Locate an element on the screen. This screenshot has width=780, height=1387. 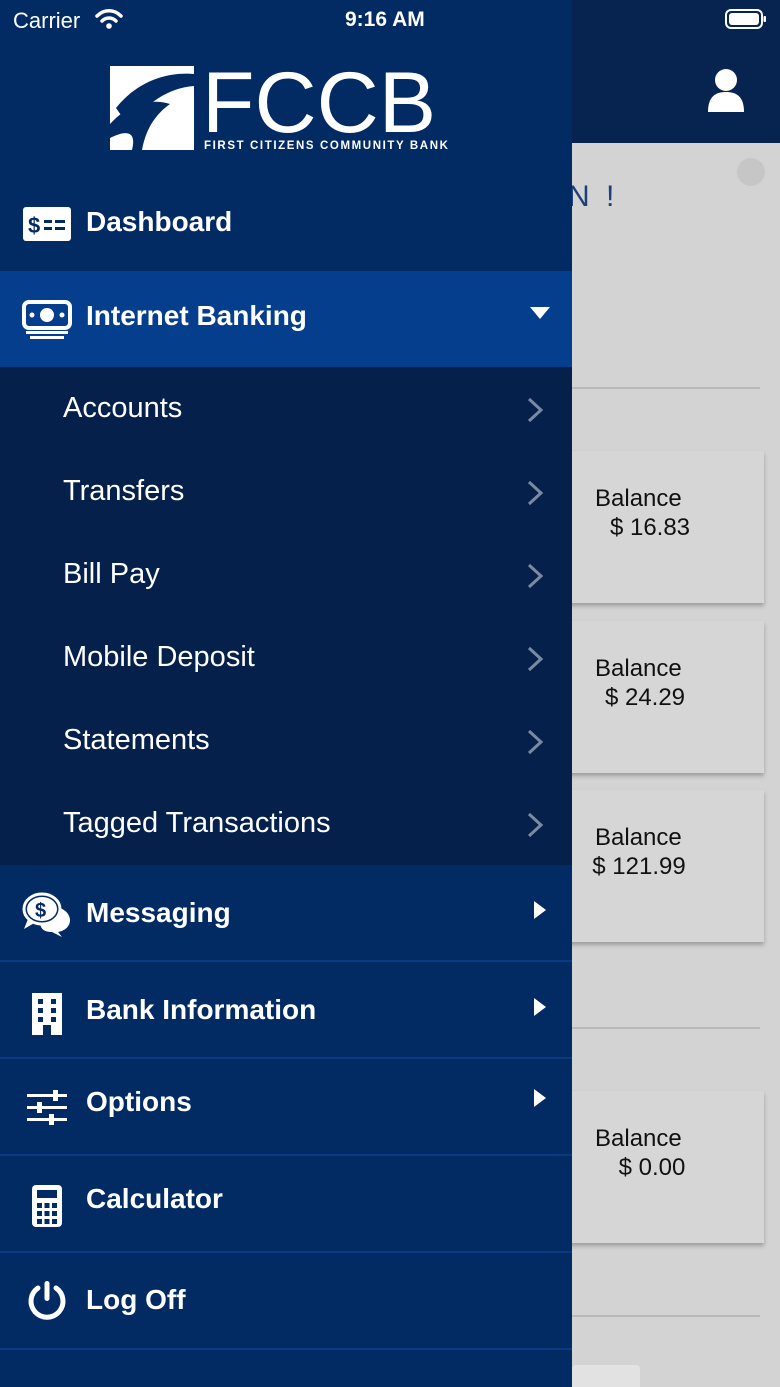
battery-icon is located at coordinates (745, 19).